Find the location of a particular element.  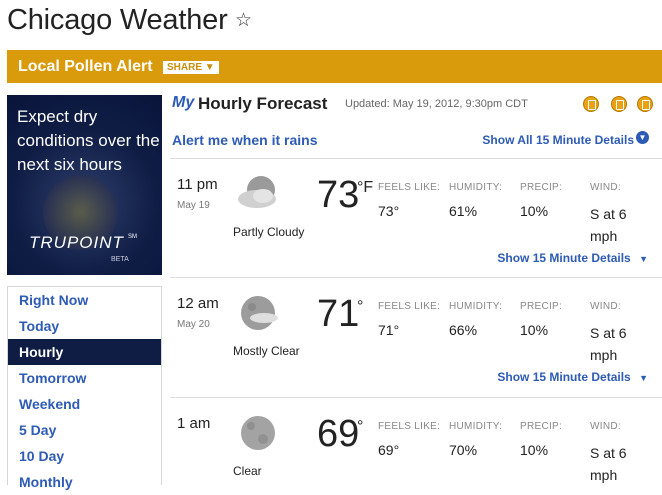

show-all-15-minute-link: Show All 15 Minute Details is located at coordinates (558, 140).